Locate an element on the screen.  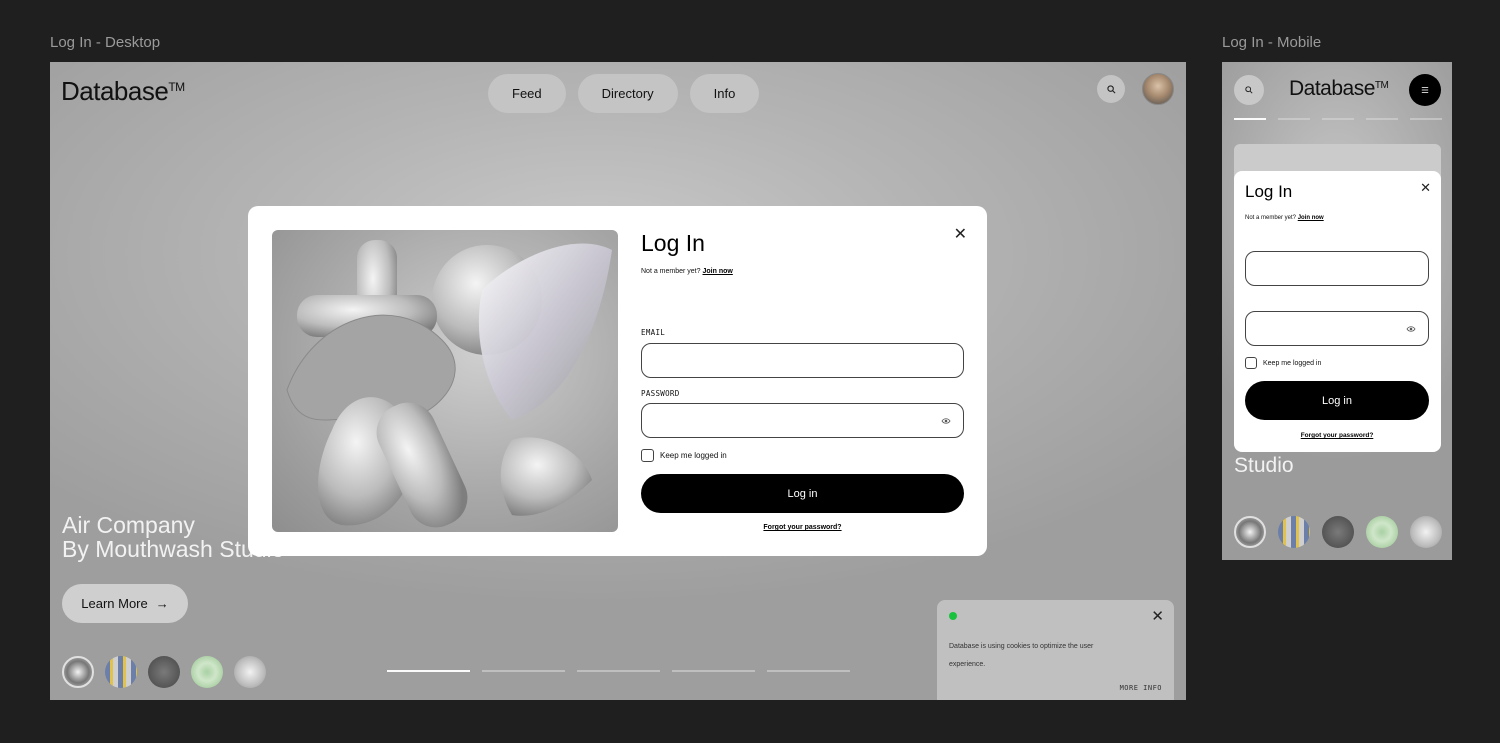
email-label: EMAIL is located at coordinates (653, 332).